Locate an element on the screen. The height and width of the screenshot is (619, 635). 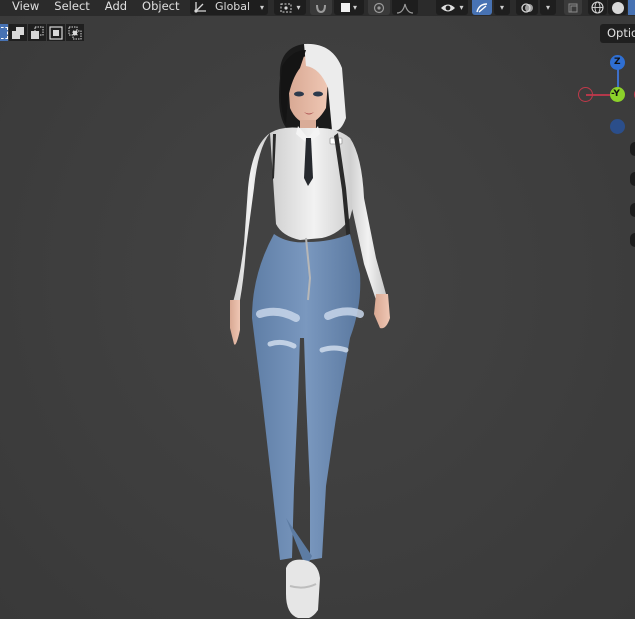
gizmo-toggle is located at coordinates (482, 7).